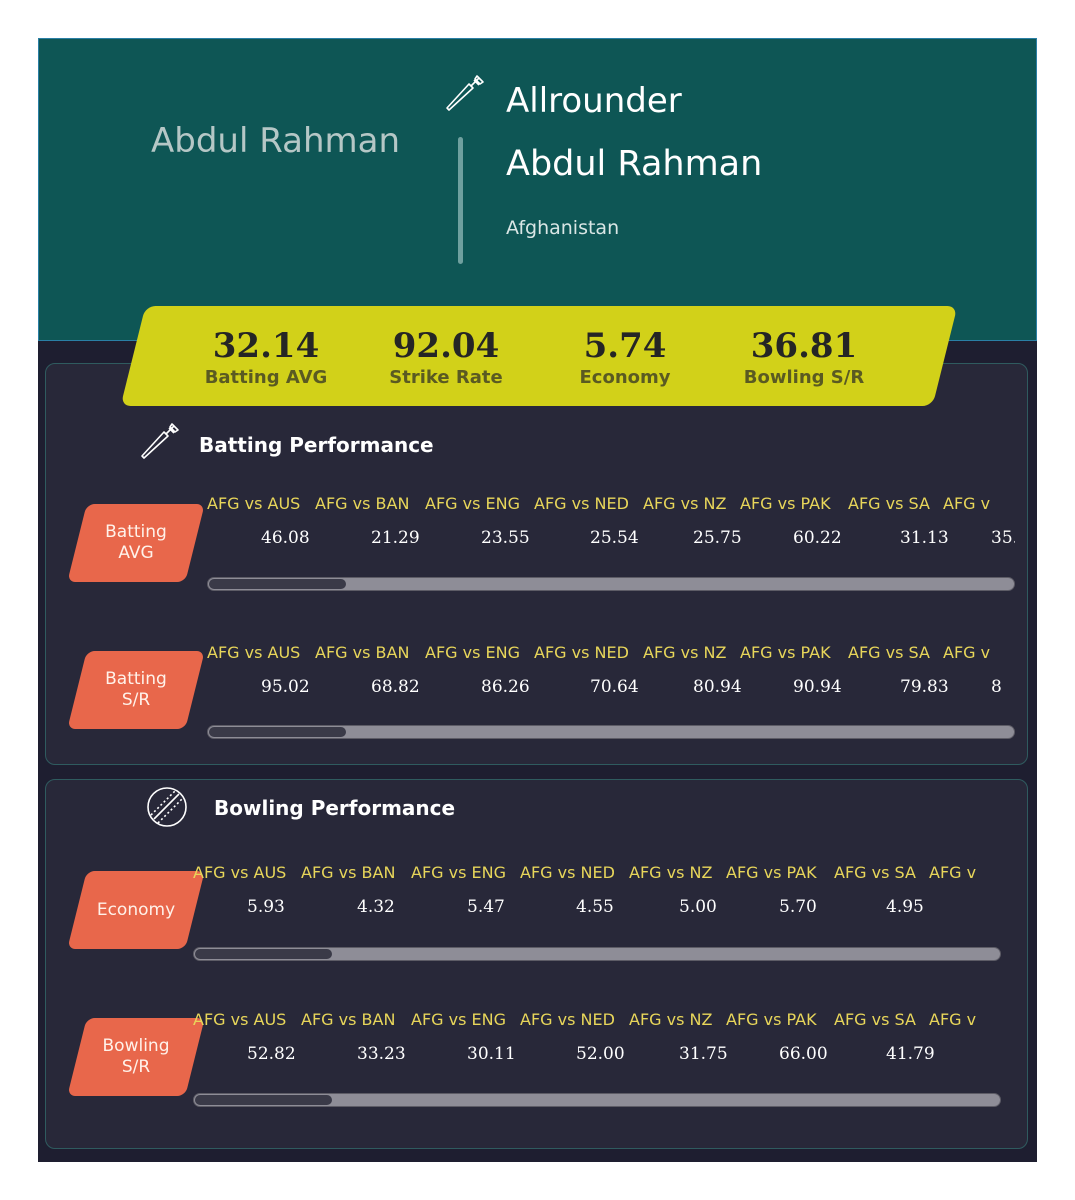  Describe the element at coordinates (594, 101) in the screenshot. I see `player-role: Allrounder` at that location.